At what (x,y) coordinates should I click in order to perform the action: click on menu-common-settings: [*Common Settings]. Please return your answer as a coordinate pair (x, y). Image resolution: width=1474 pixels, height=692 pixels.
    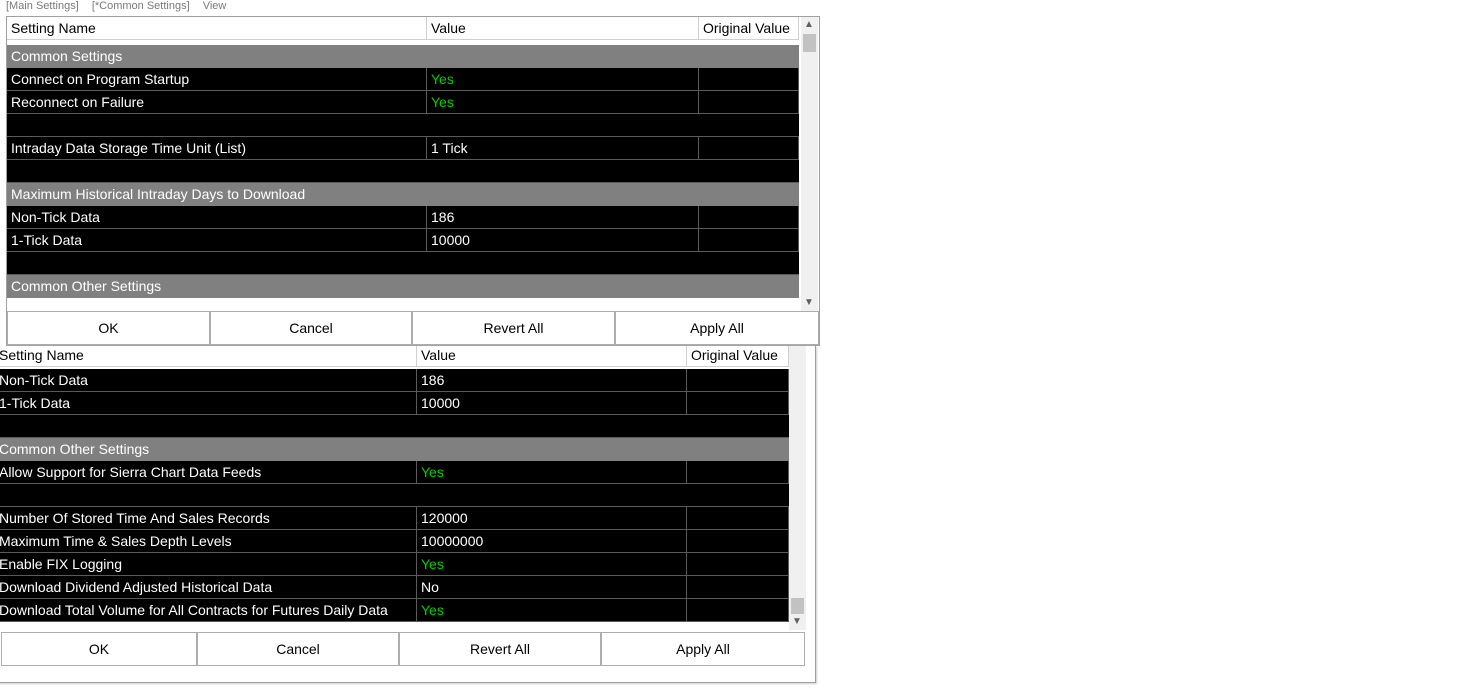
    Looking at the image, I should click on (141, 6).